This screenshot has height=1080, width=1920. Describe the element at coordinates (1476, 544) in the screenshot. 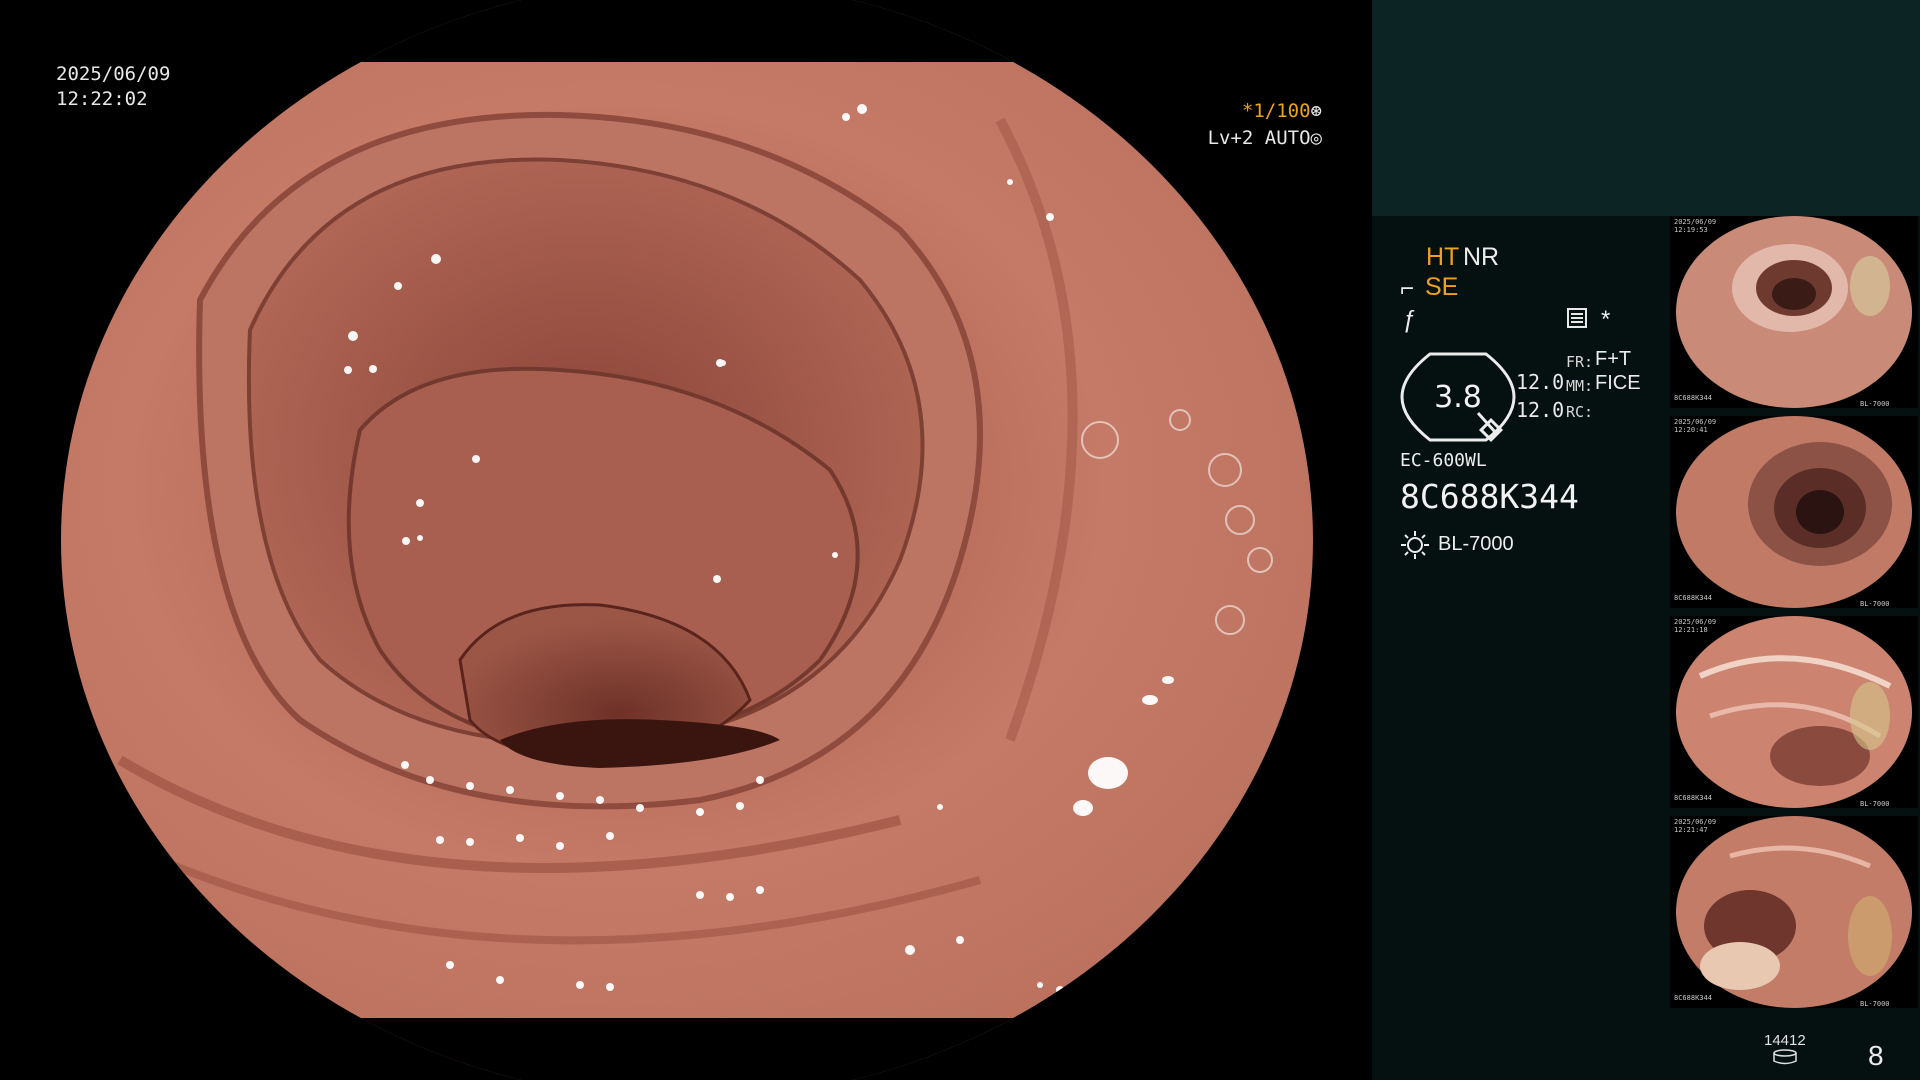

I see `light-source-model: BL-7000` at that location.